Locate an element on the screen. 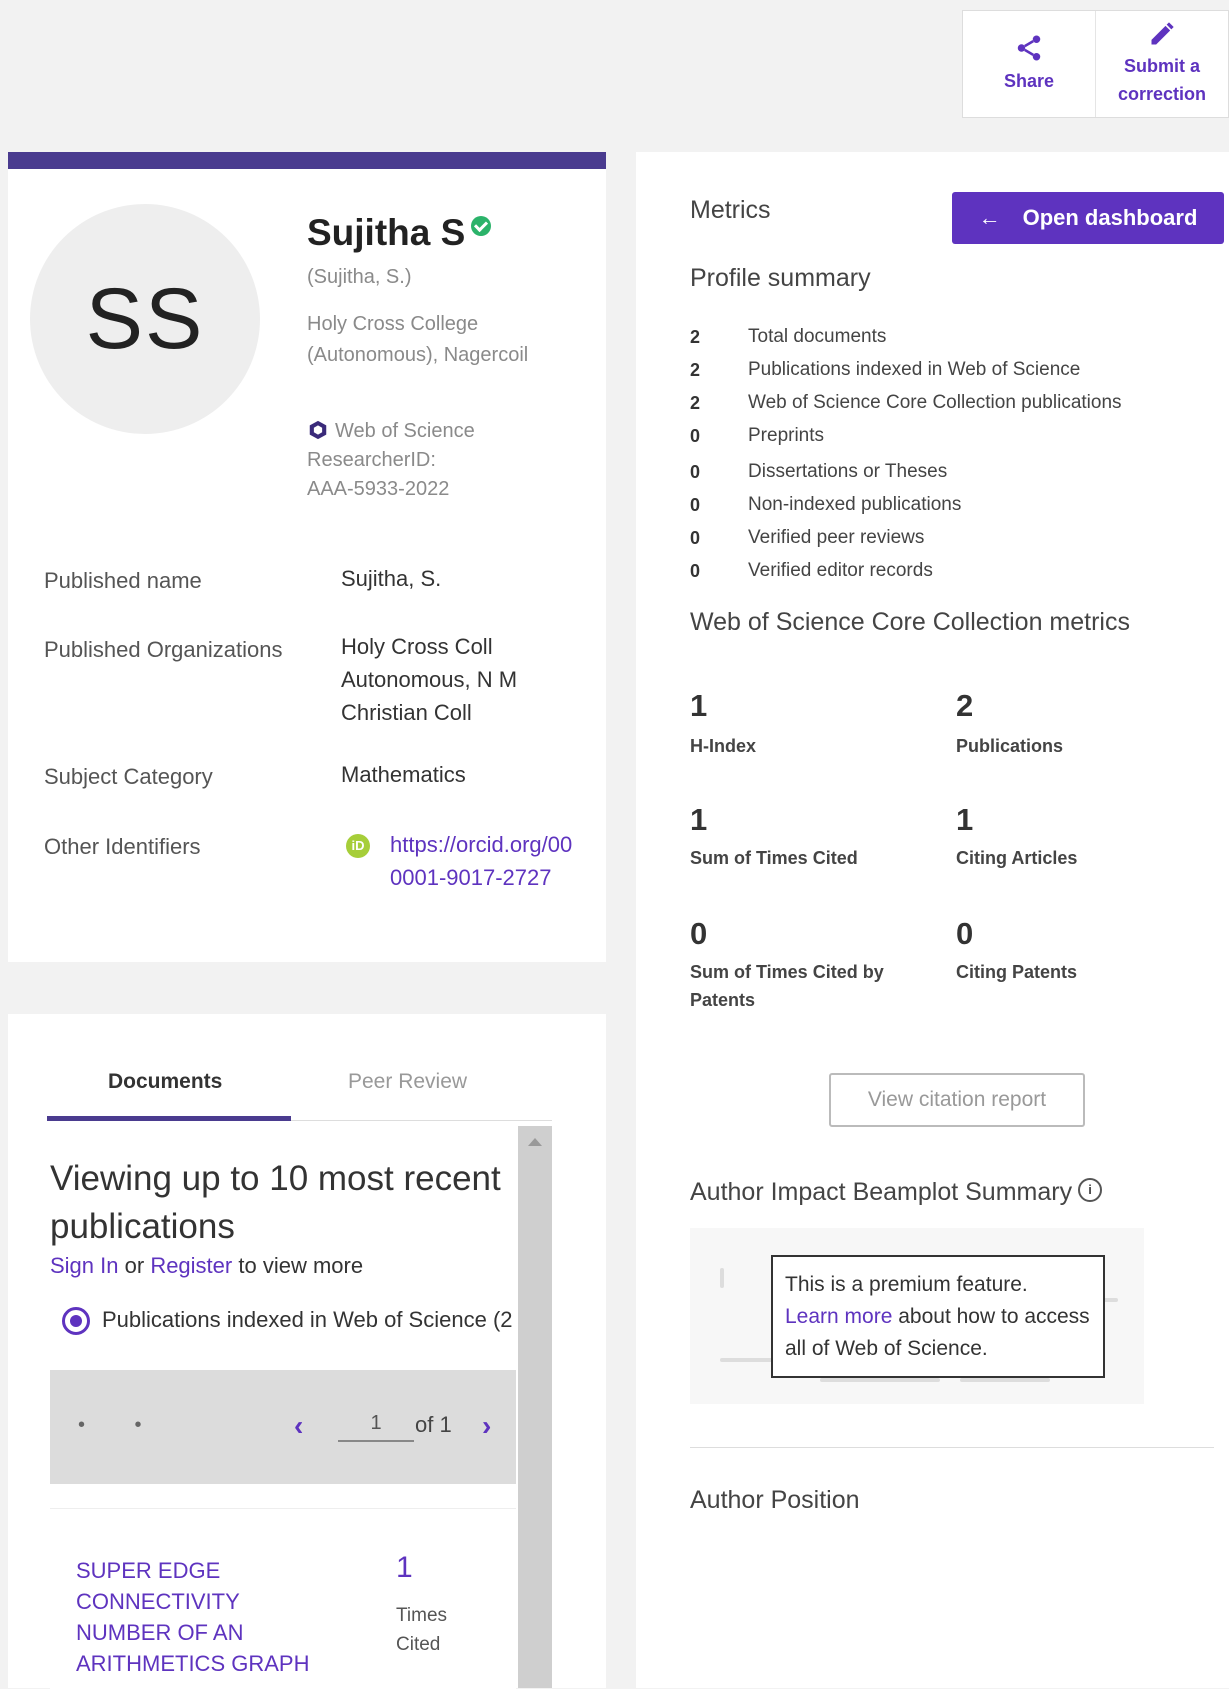  view-more-text: to view more is located at coordinates (301, 1265).